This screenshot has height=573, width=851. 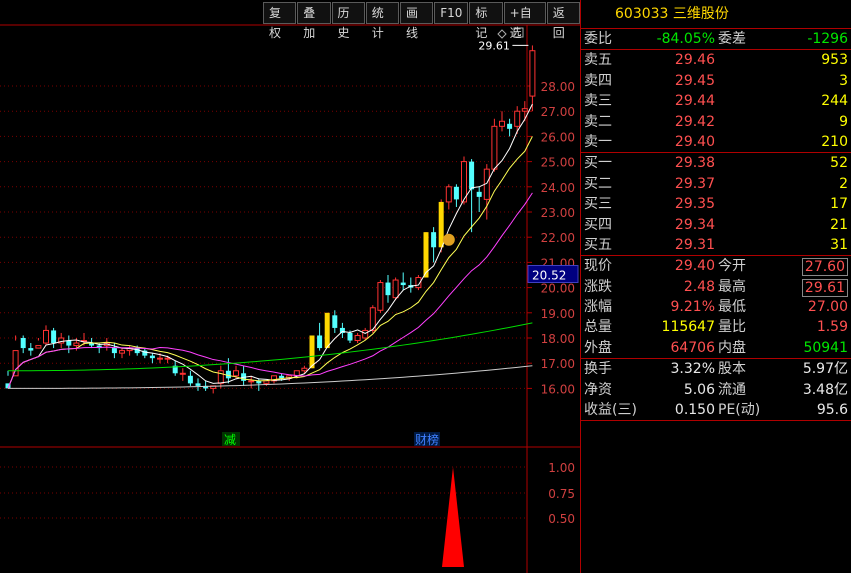 I want to click on ask-level-label: 卖四, so click(x=598, y=80).